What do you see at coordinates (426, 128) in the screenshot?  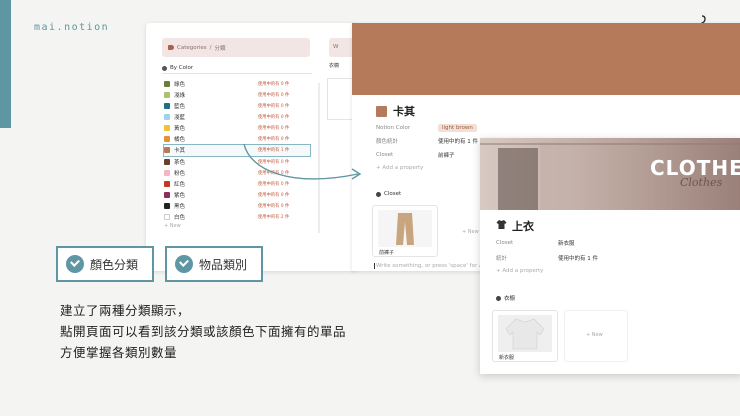 I see `prop-notion-color: Notion Color light brown` at bounding box center [426, 128].